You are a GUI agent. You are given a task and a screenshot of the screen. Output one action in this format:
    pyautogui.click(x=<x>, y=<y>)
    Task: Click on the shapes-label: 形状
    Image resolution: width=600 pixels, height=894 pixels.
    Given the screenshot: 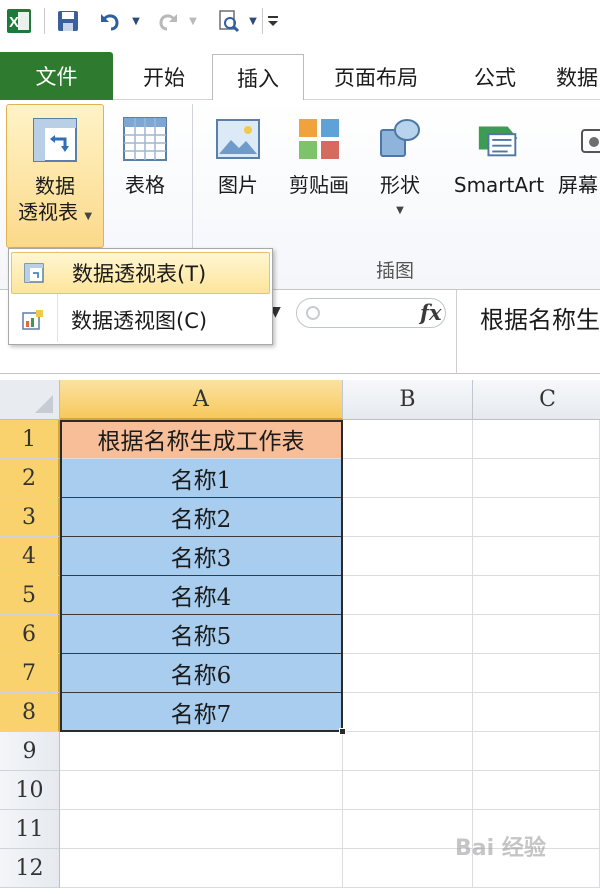 What is the action you would take?
    pyautogui.click(x=400, y=185)
    